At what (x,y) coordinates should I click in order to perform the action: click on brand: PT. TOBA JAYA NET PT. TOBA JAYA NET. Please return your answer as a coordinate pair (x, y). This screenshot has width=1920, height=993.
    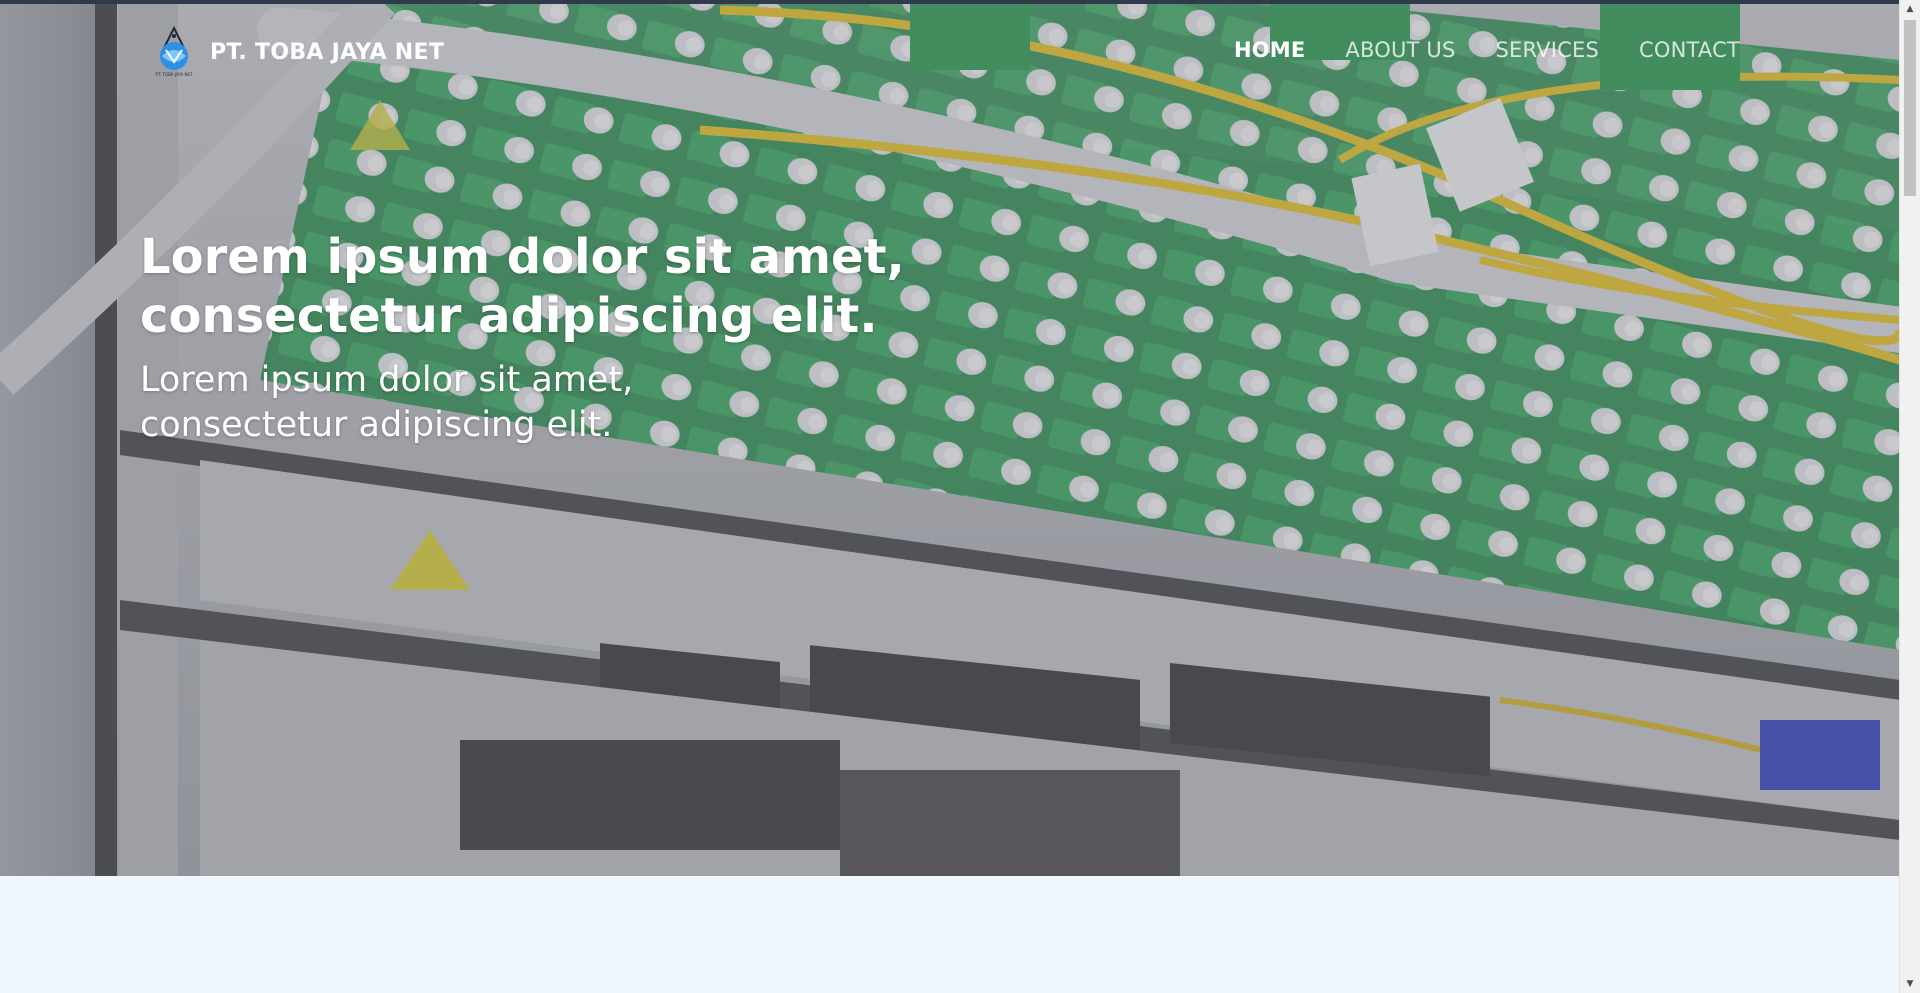
    Looking at the image, I should click on (296, 52).